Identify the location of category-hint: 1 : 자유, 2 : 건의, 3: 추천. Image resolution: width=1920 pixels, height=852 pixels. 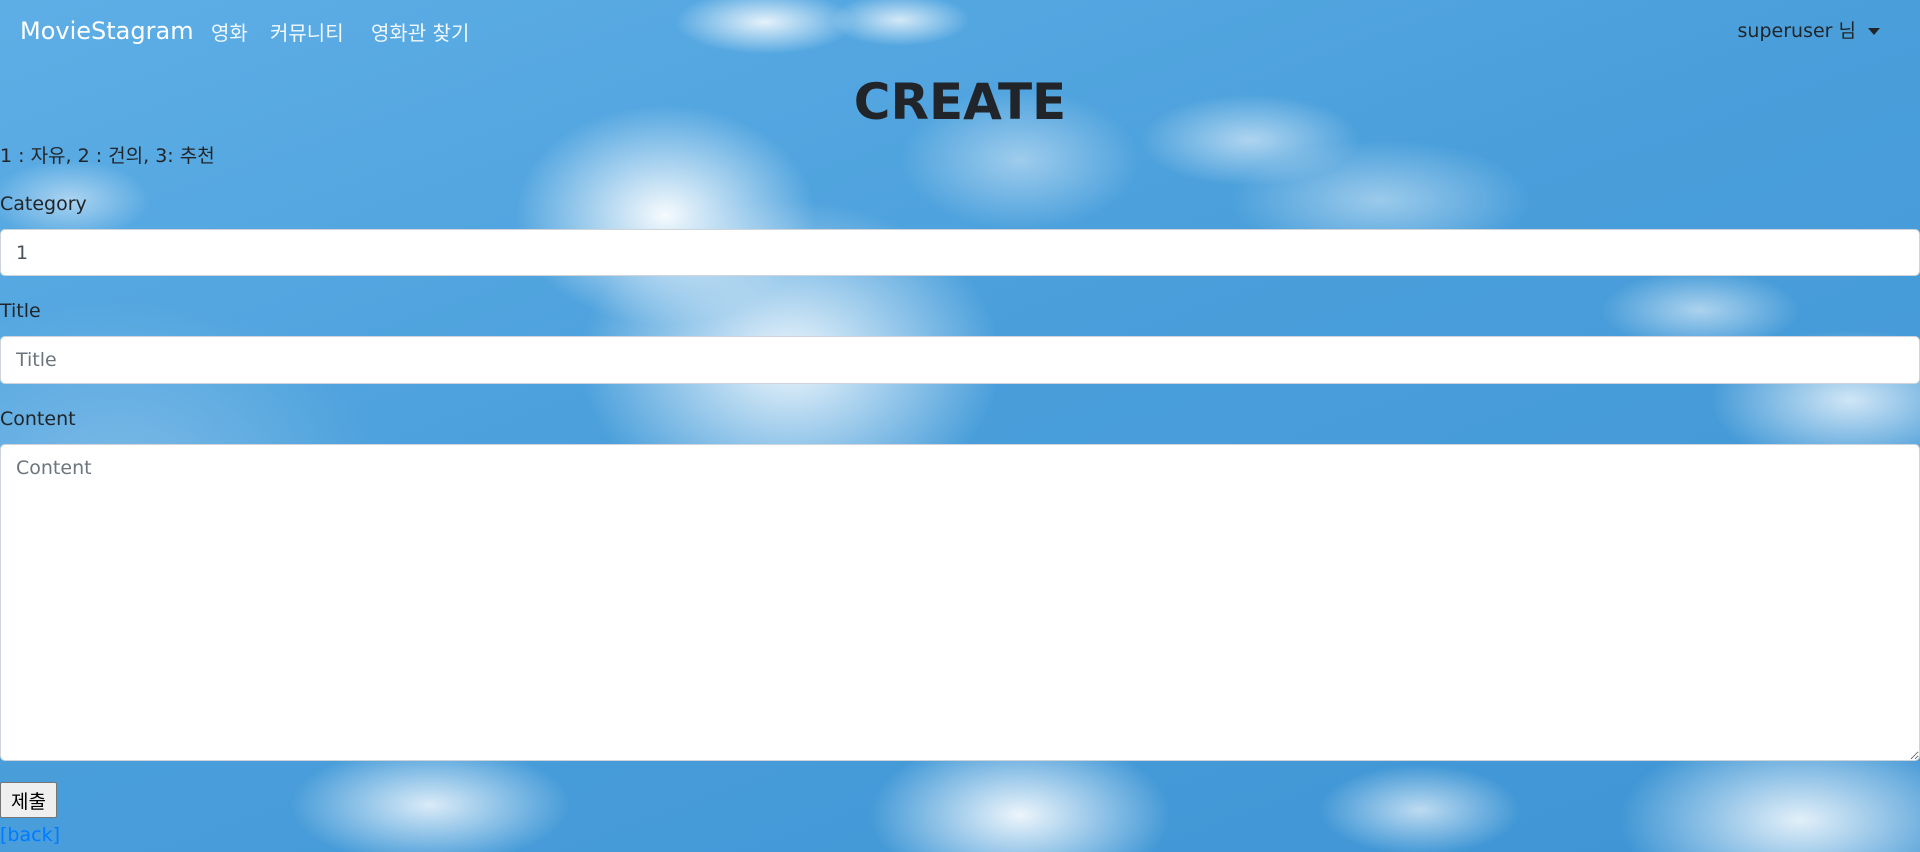
(107, 156).